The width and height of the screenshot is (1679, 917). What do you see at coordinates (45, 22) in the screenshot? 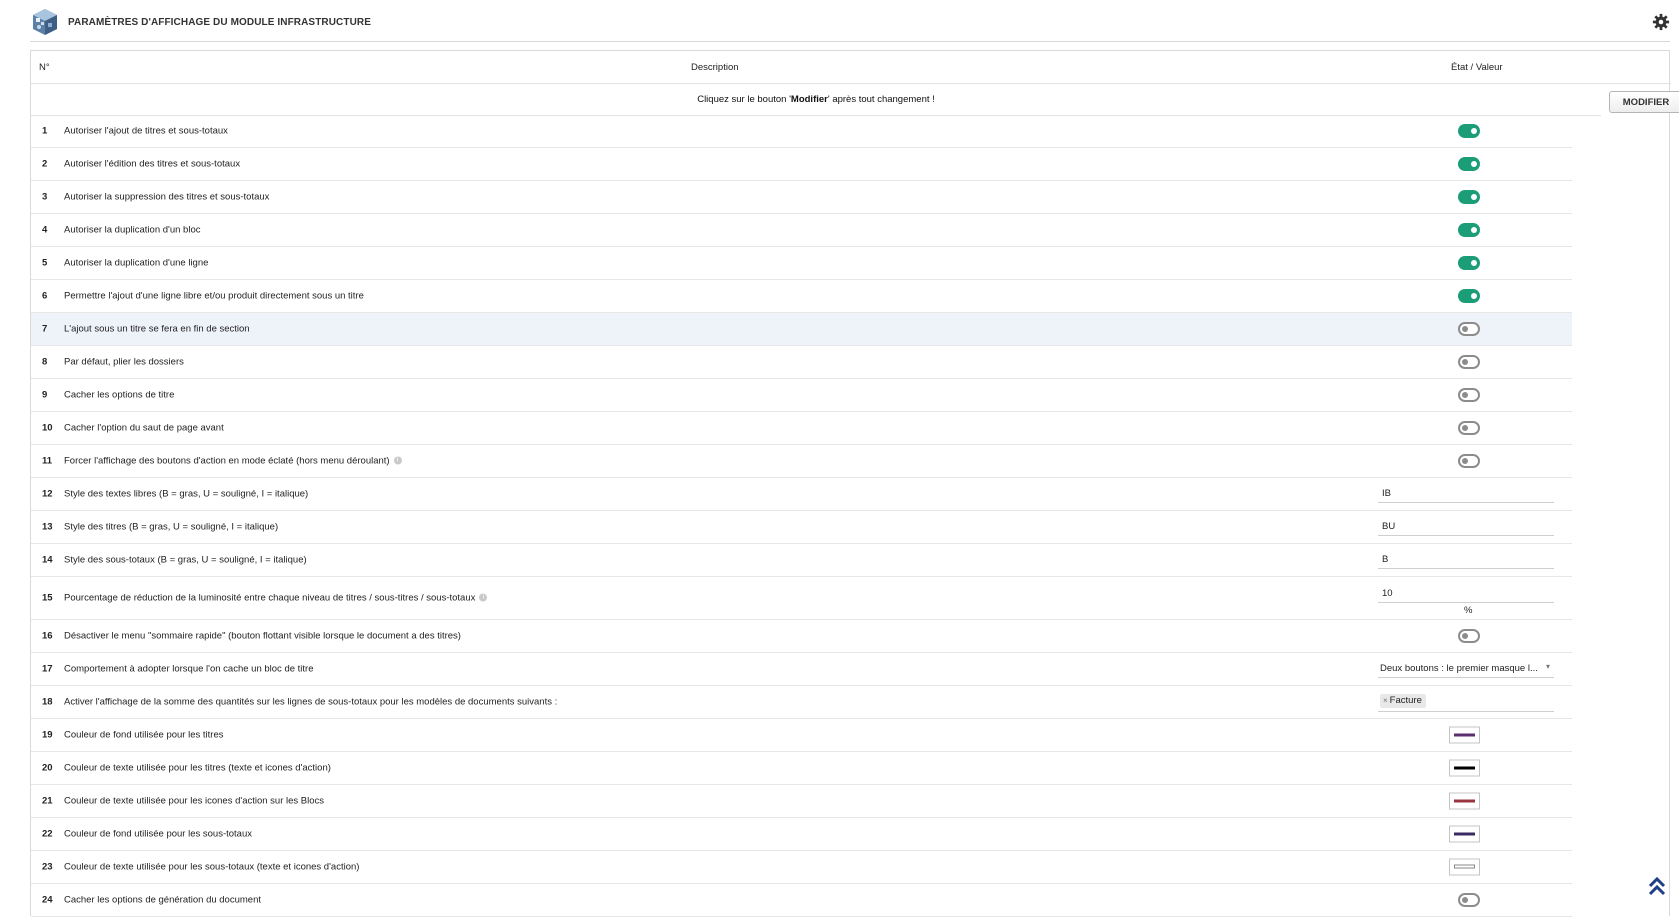
I see `module-cube-icon` at bounding box center [45, 22].